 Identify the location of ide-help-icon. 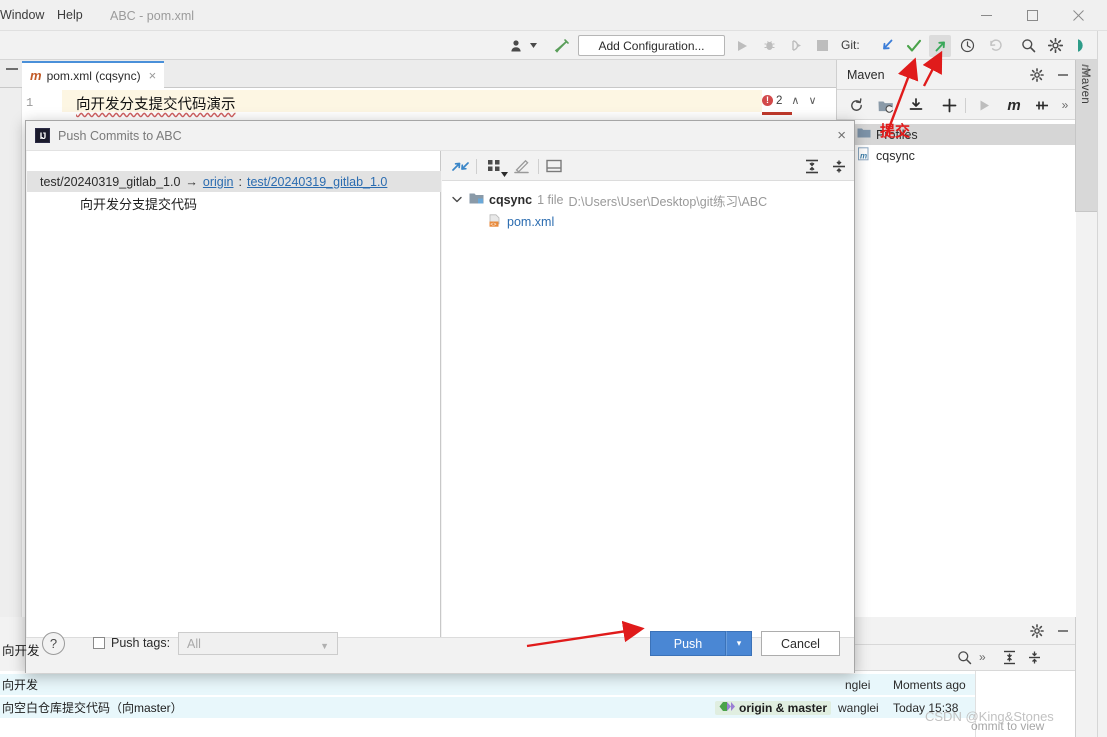
(1081, 45).